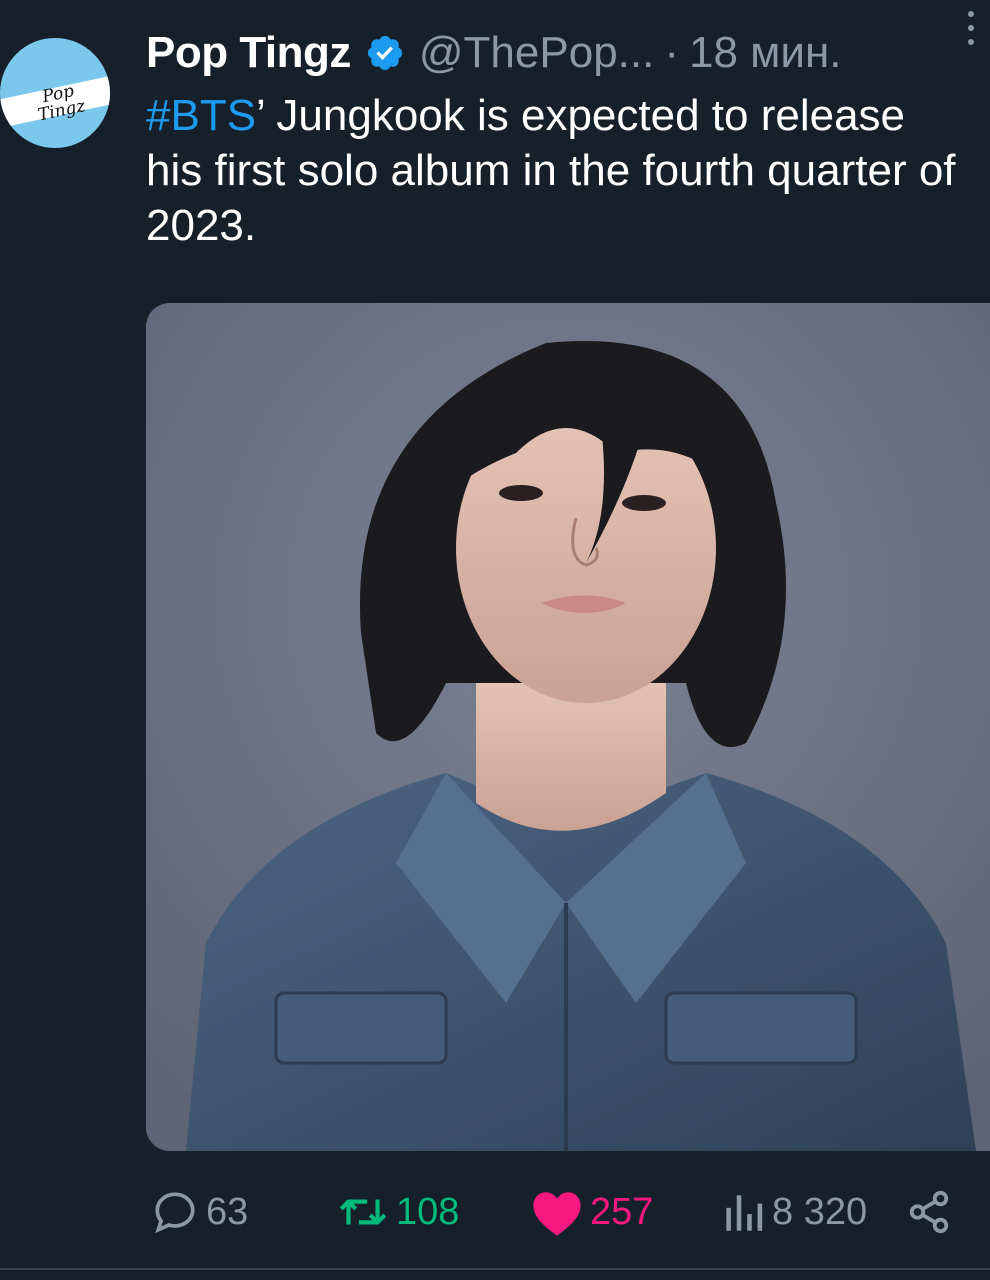 The image size is (990, 1280). I want to click on author-display-name: Pop Tingz, so click(248, 53).